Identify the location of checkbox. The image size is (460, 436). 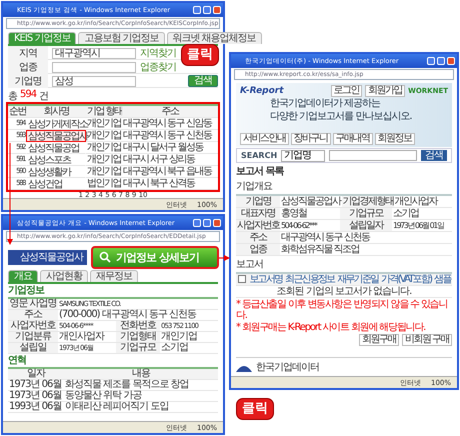
(242, 279).